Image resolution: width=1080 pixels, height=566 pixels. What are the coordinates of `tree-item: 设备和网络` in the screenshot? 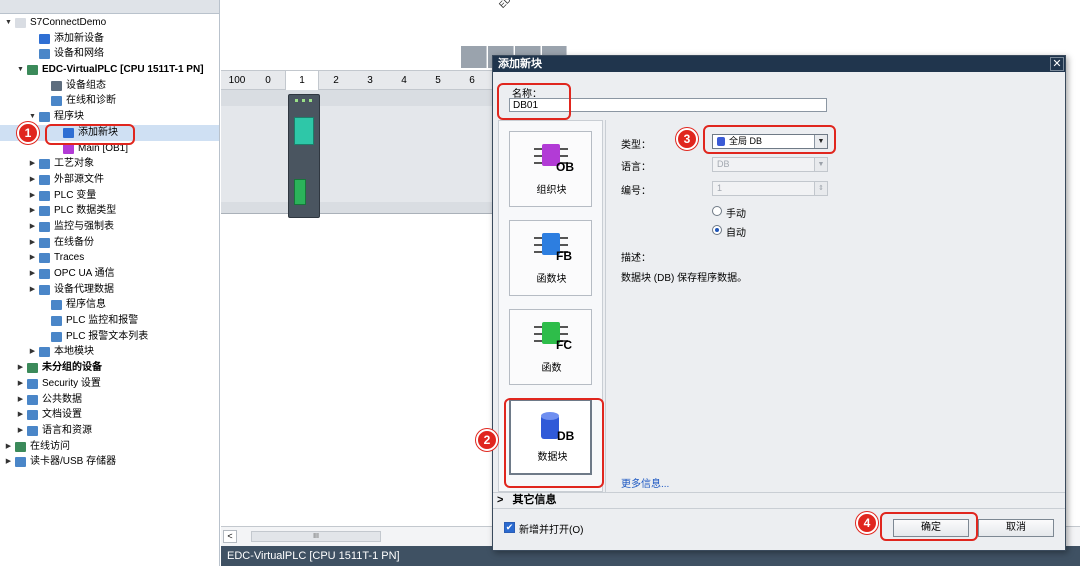 It's located at (109, 54).